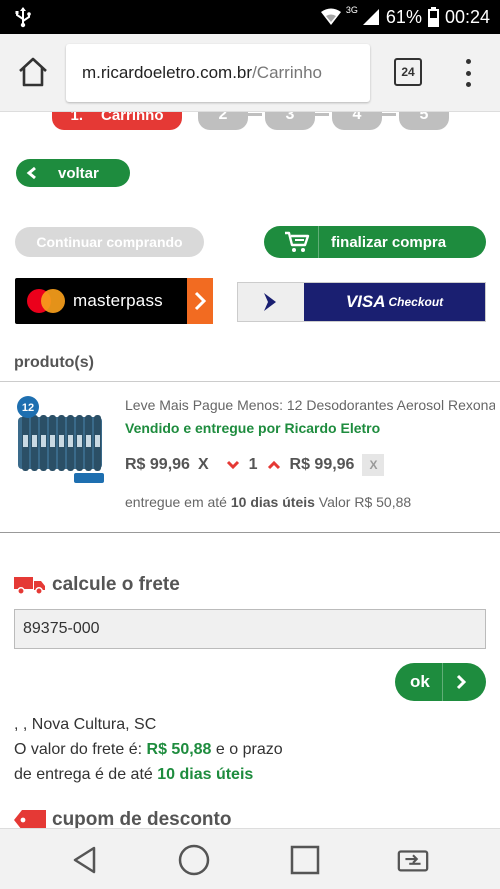 This screenshot has height=889, width=500. I want to click on shipping-heading: calcule o frete, so click(97, 585).